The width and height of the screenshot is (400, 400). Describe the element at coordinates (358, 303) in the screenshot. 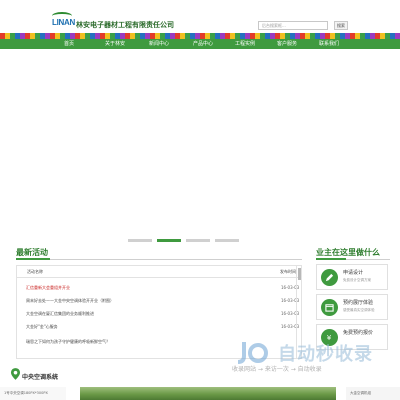

I see `service-title: 预约展厅体验` at that location.